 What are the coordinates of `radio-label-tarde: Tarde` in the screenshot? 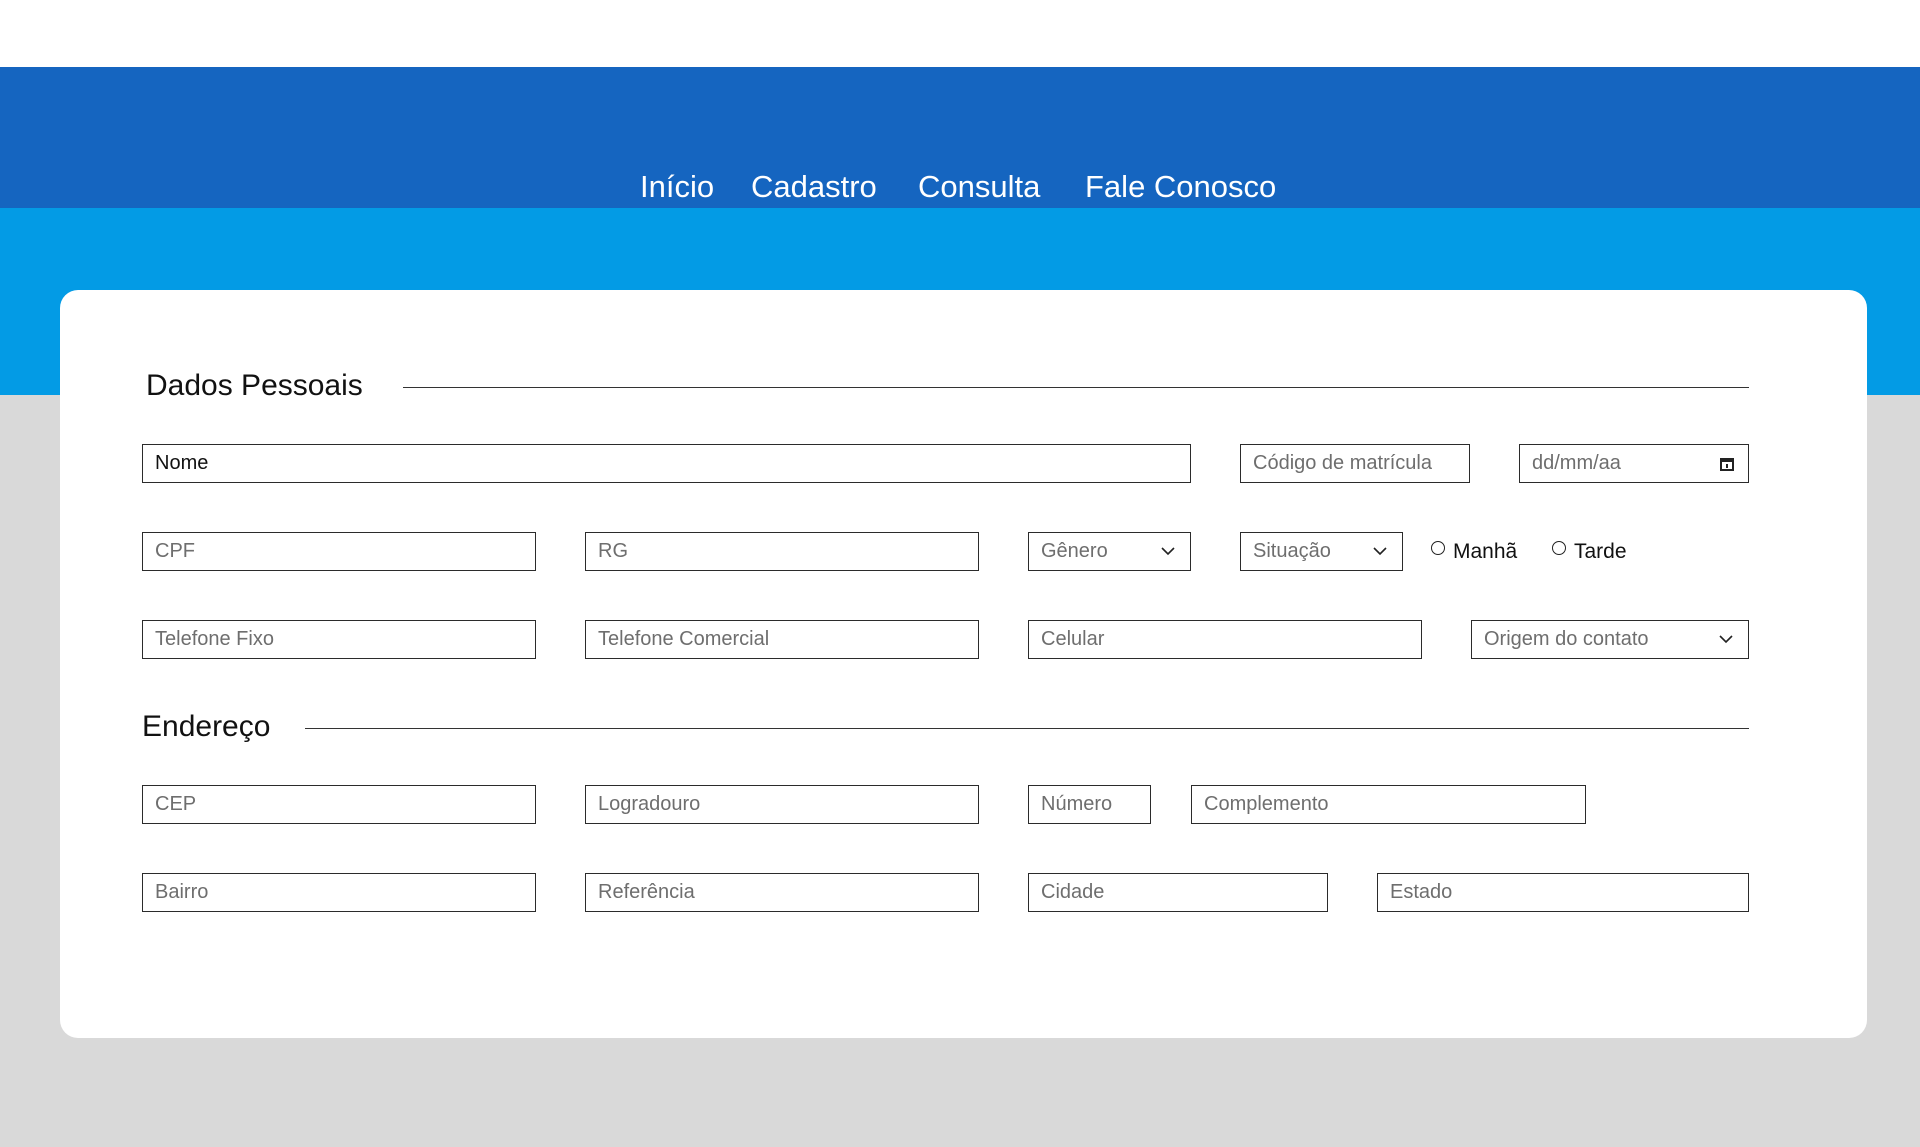 It's located at (1600, 551).